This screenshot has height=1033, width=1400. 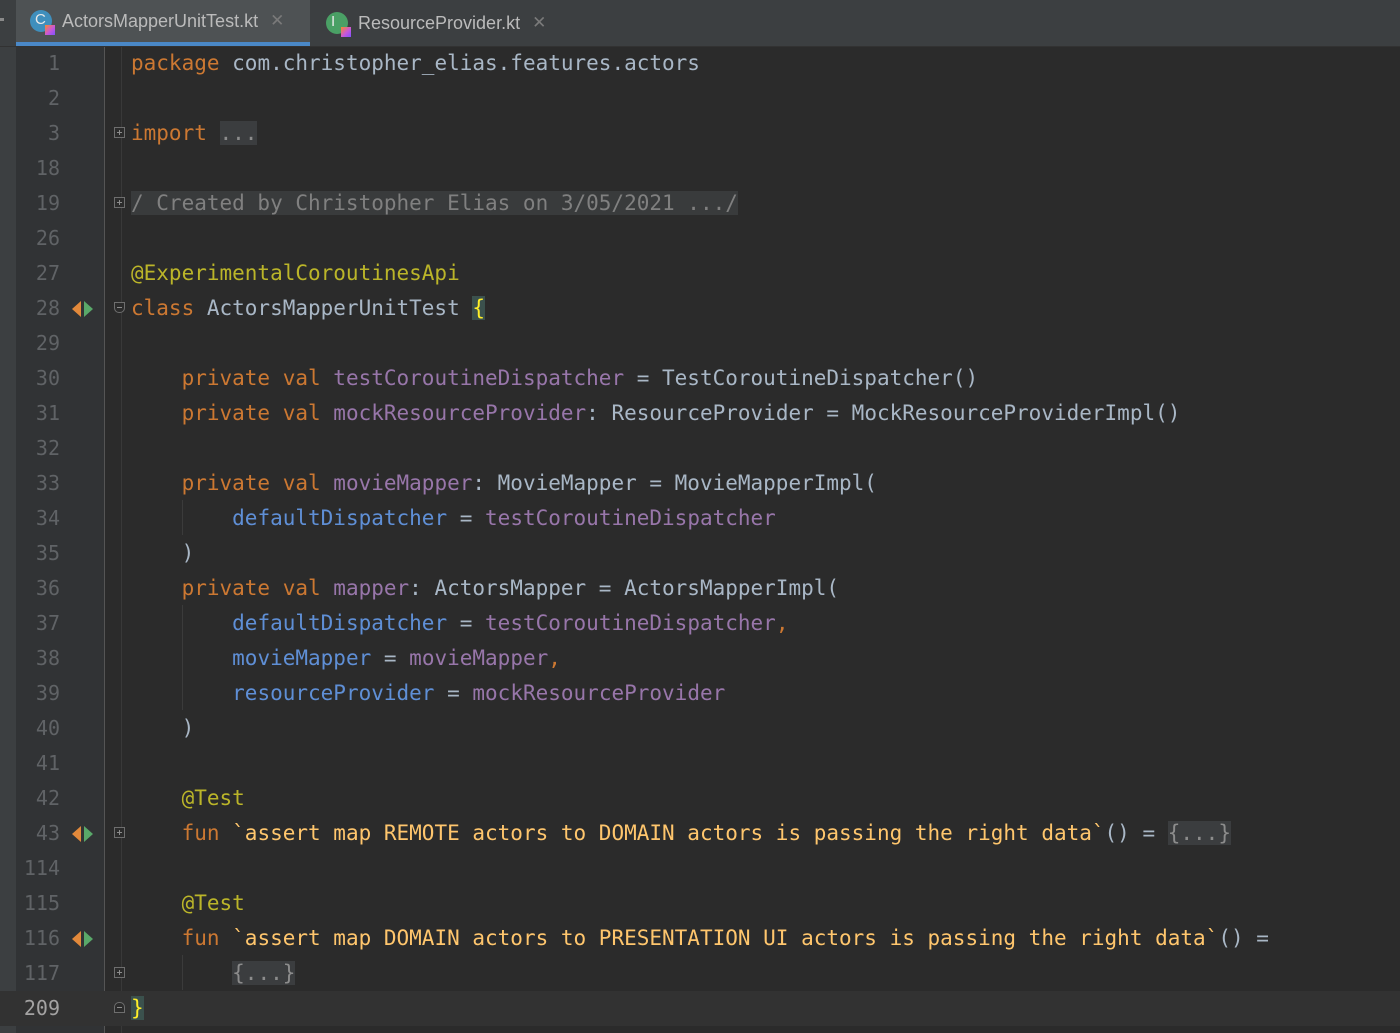 I want to click on code-line: 18, so click(x=700, y=168).